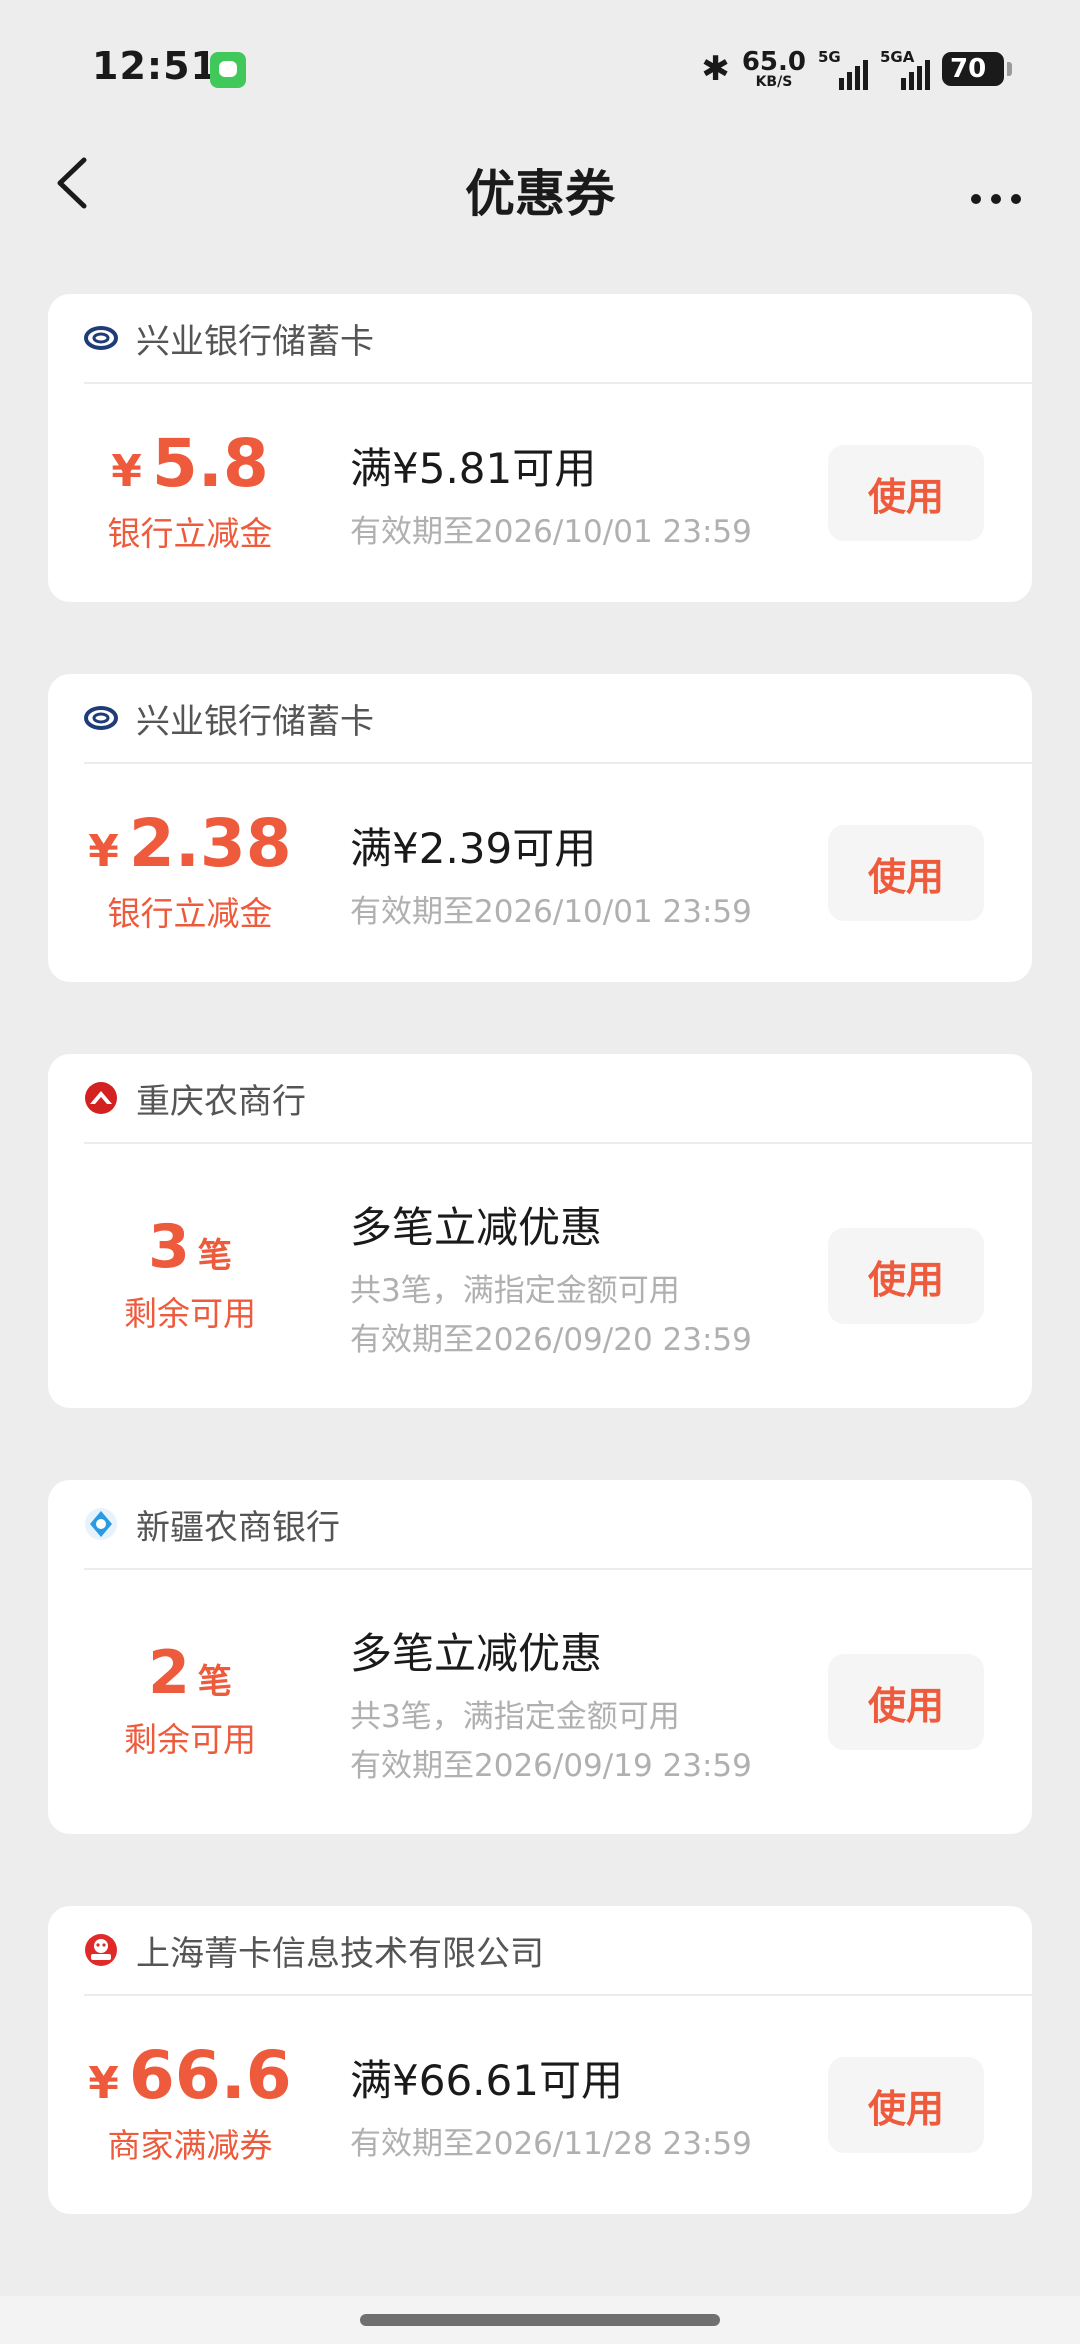  Describe the element at coordinates (340, 1953) in the screenshot. I see `bank-name: 上海菁卡信息技术有限公司` at that location.